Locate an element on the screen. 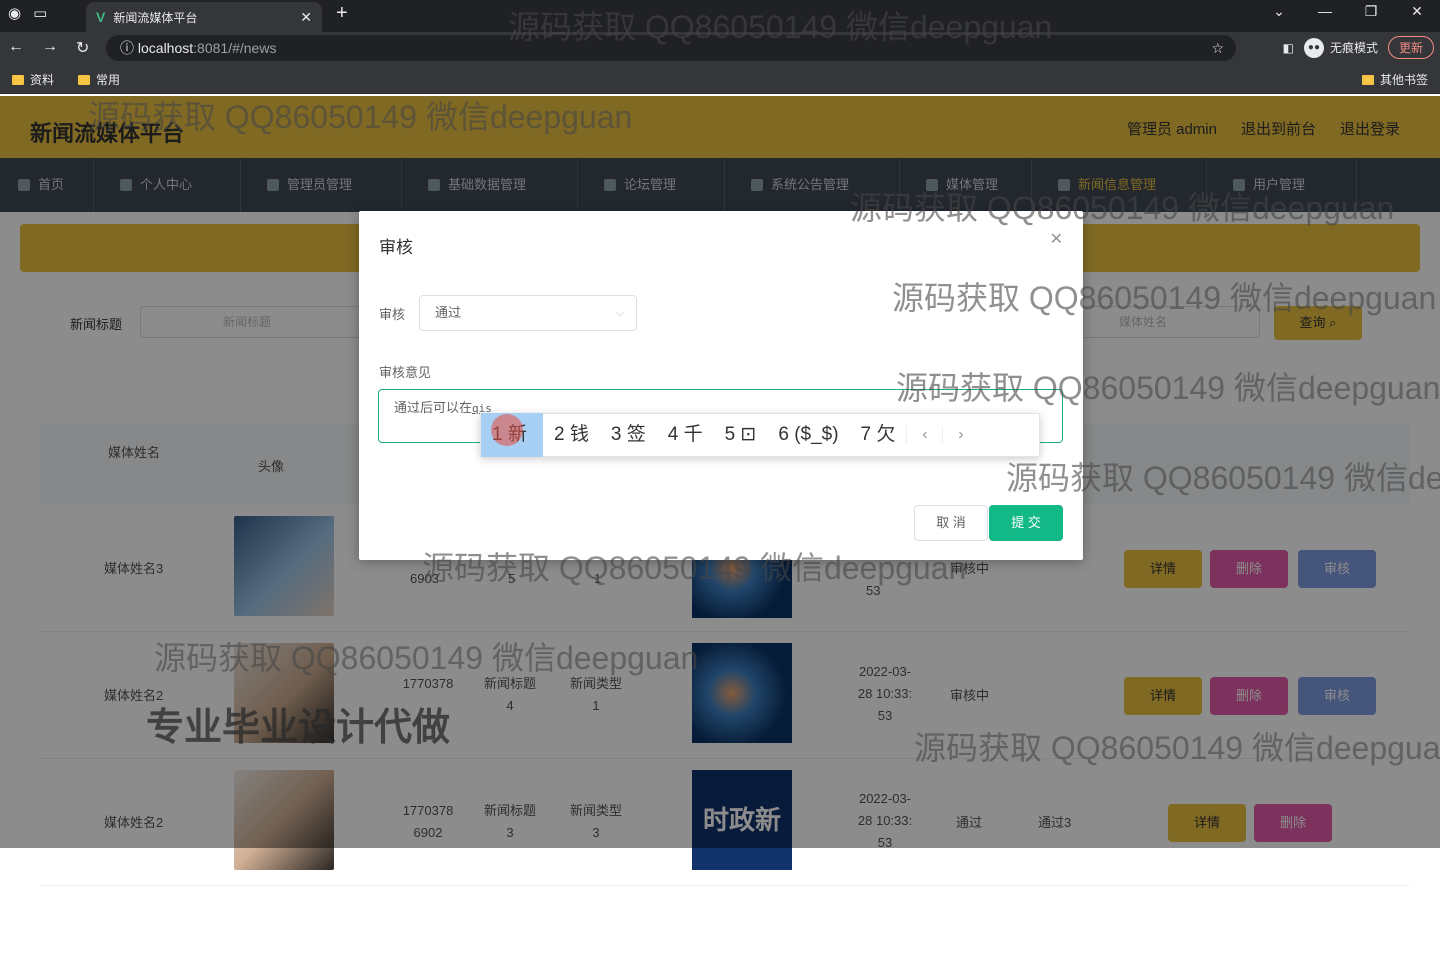  incognito-icon: ●● is located at coordinates (1313, 47).